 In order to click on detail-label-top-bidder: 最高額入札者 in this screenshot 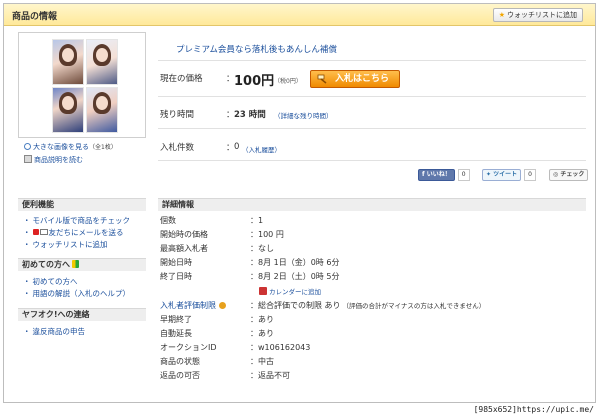, I will do `click(184, 248)`.